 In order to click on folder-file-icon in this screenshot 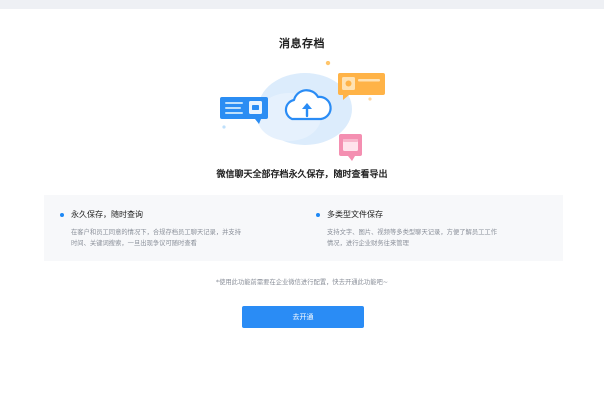, I will do `click(350, 147)`.